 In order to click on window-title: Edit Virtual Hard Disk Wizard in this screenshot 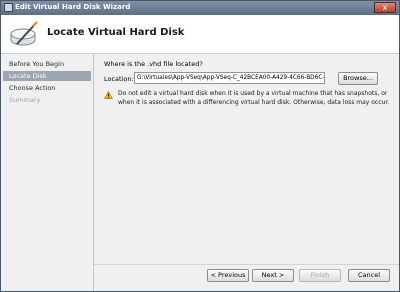, I will do `click(73, 7)`.